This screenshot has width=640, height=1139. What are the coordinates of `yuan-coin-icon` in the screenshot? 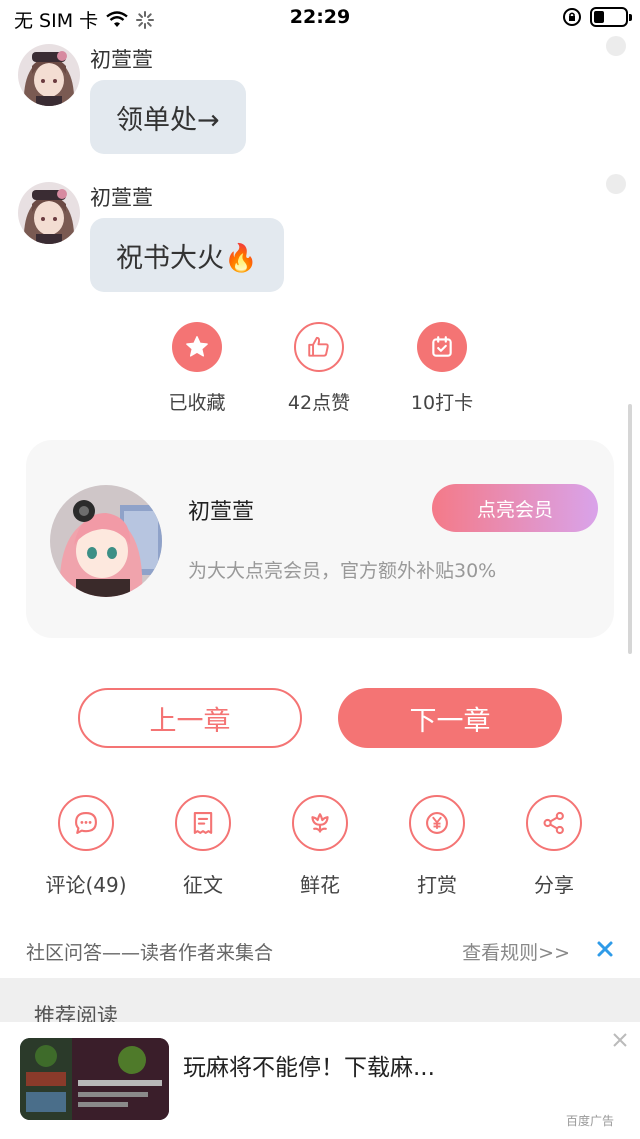 It's located at (437, 823).